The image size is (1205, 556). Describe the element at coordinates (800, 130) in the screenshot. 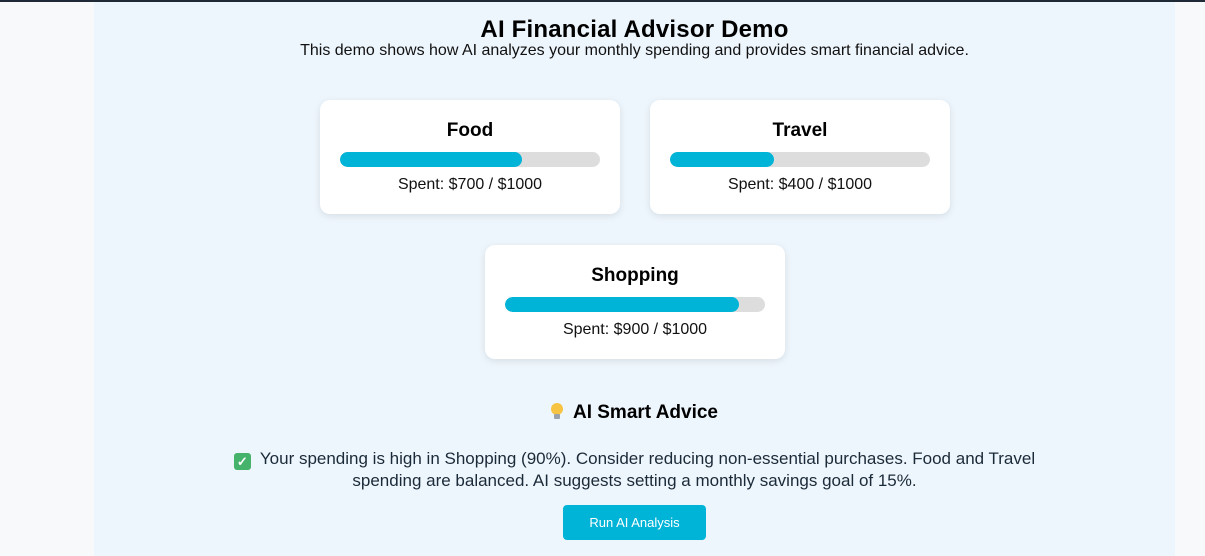

I see `category-name: Travel` at that location.